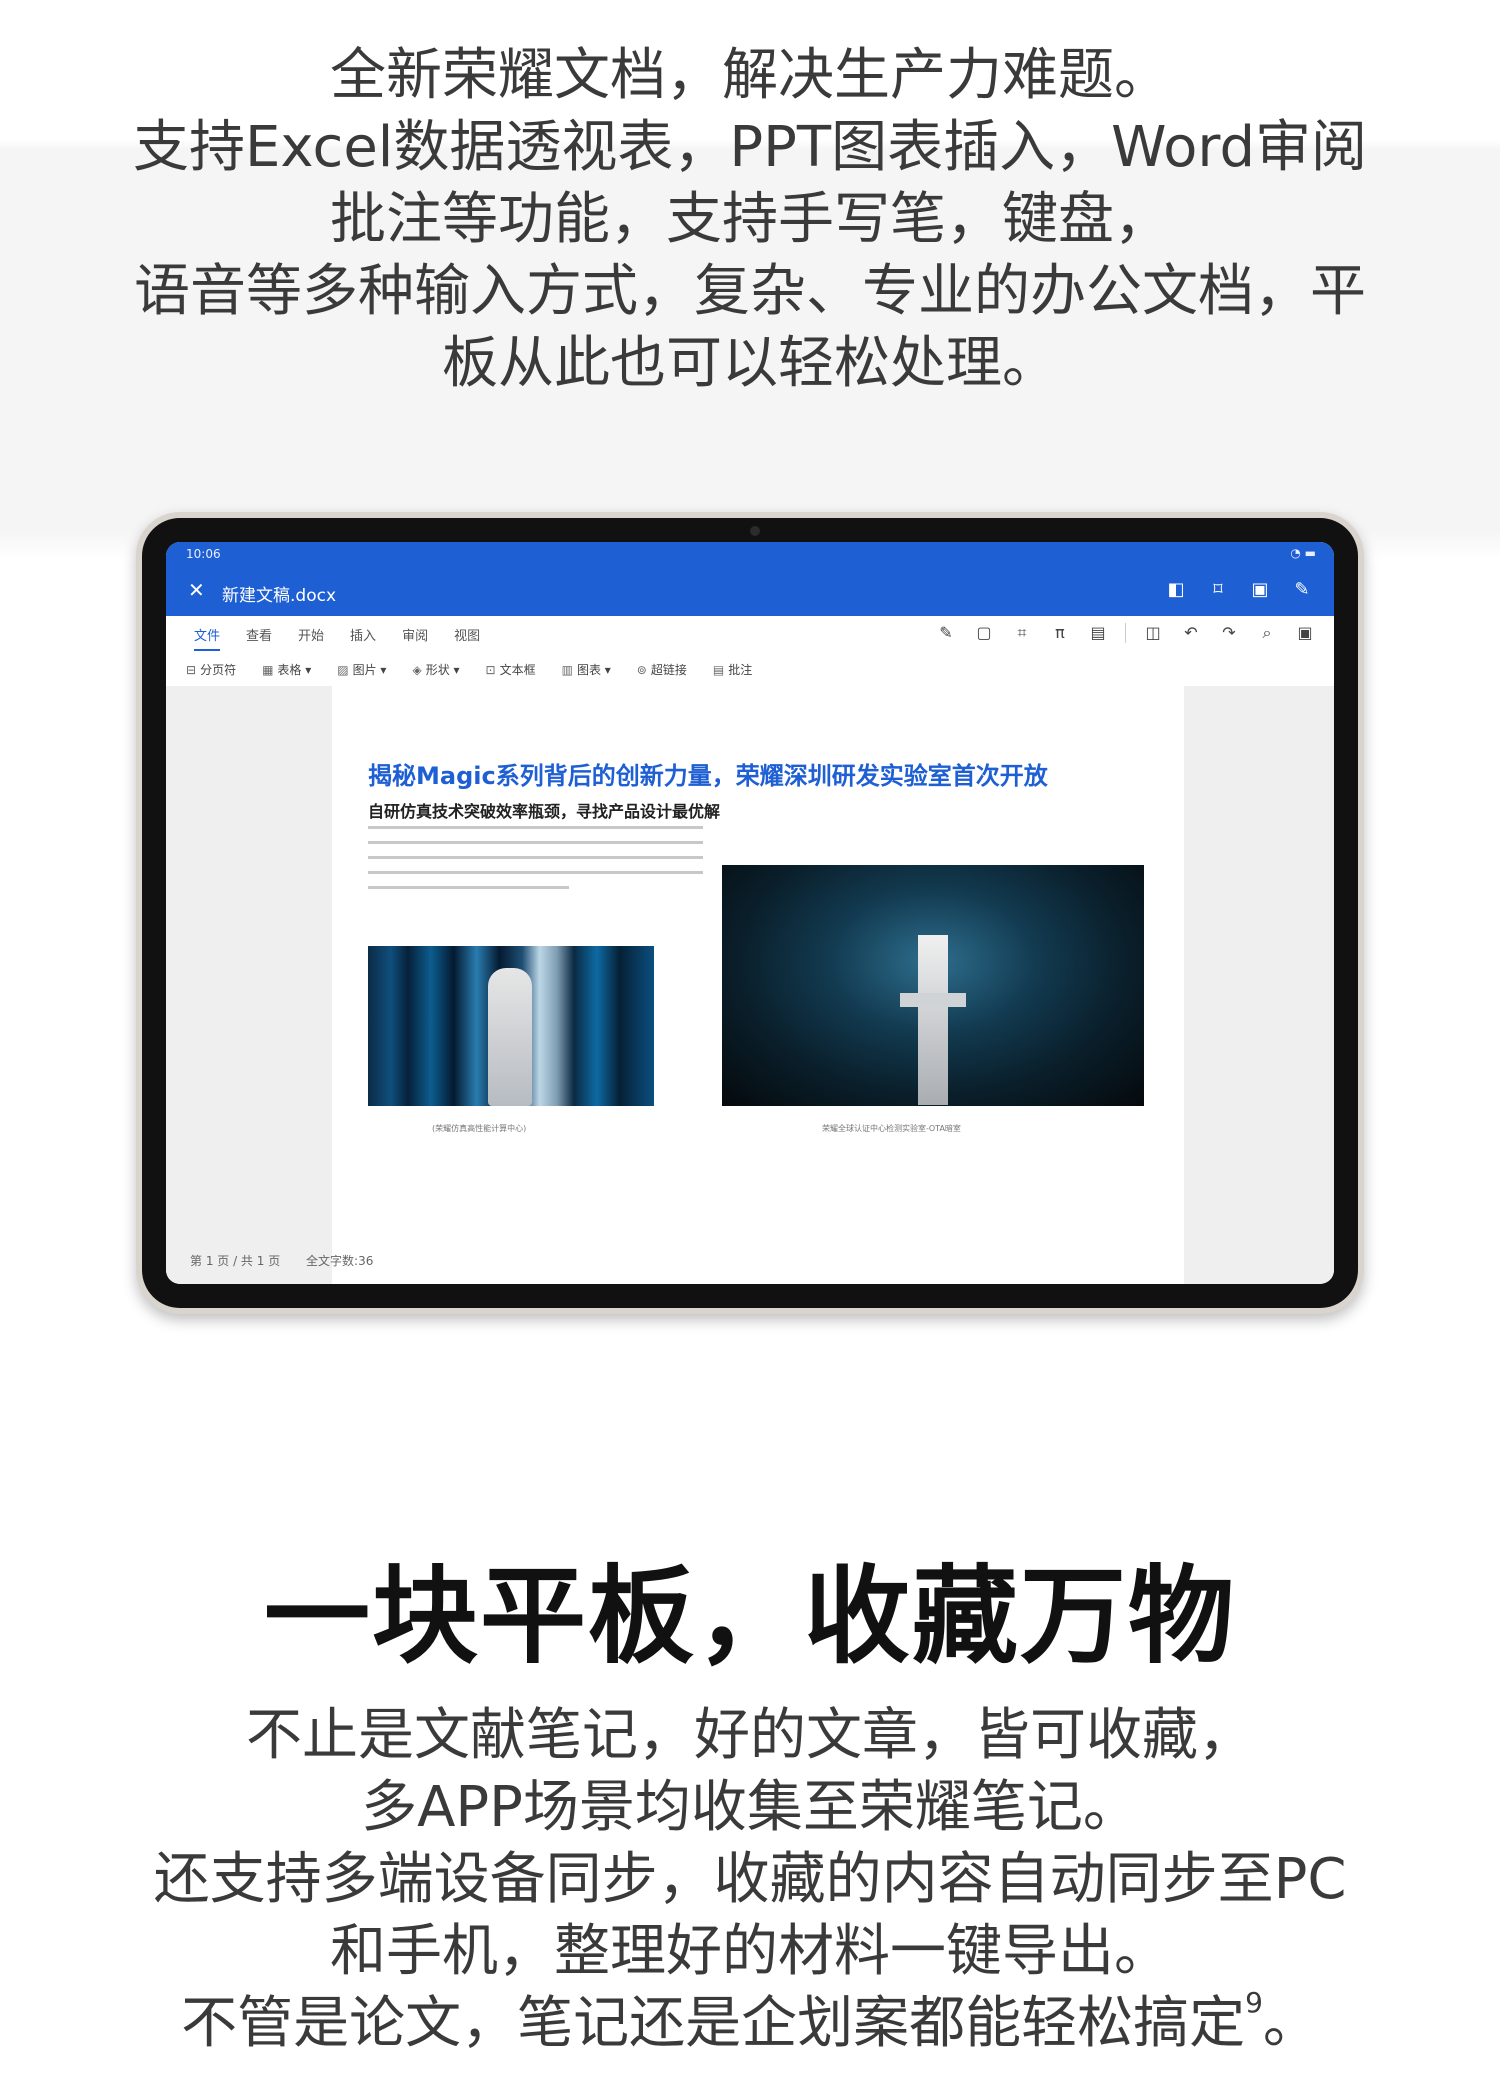 The image size is (1500, 2081). I want to click on table-label: 表格 ▾, so click(294, 670).